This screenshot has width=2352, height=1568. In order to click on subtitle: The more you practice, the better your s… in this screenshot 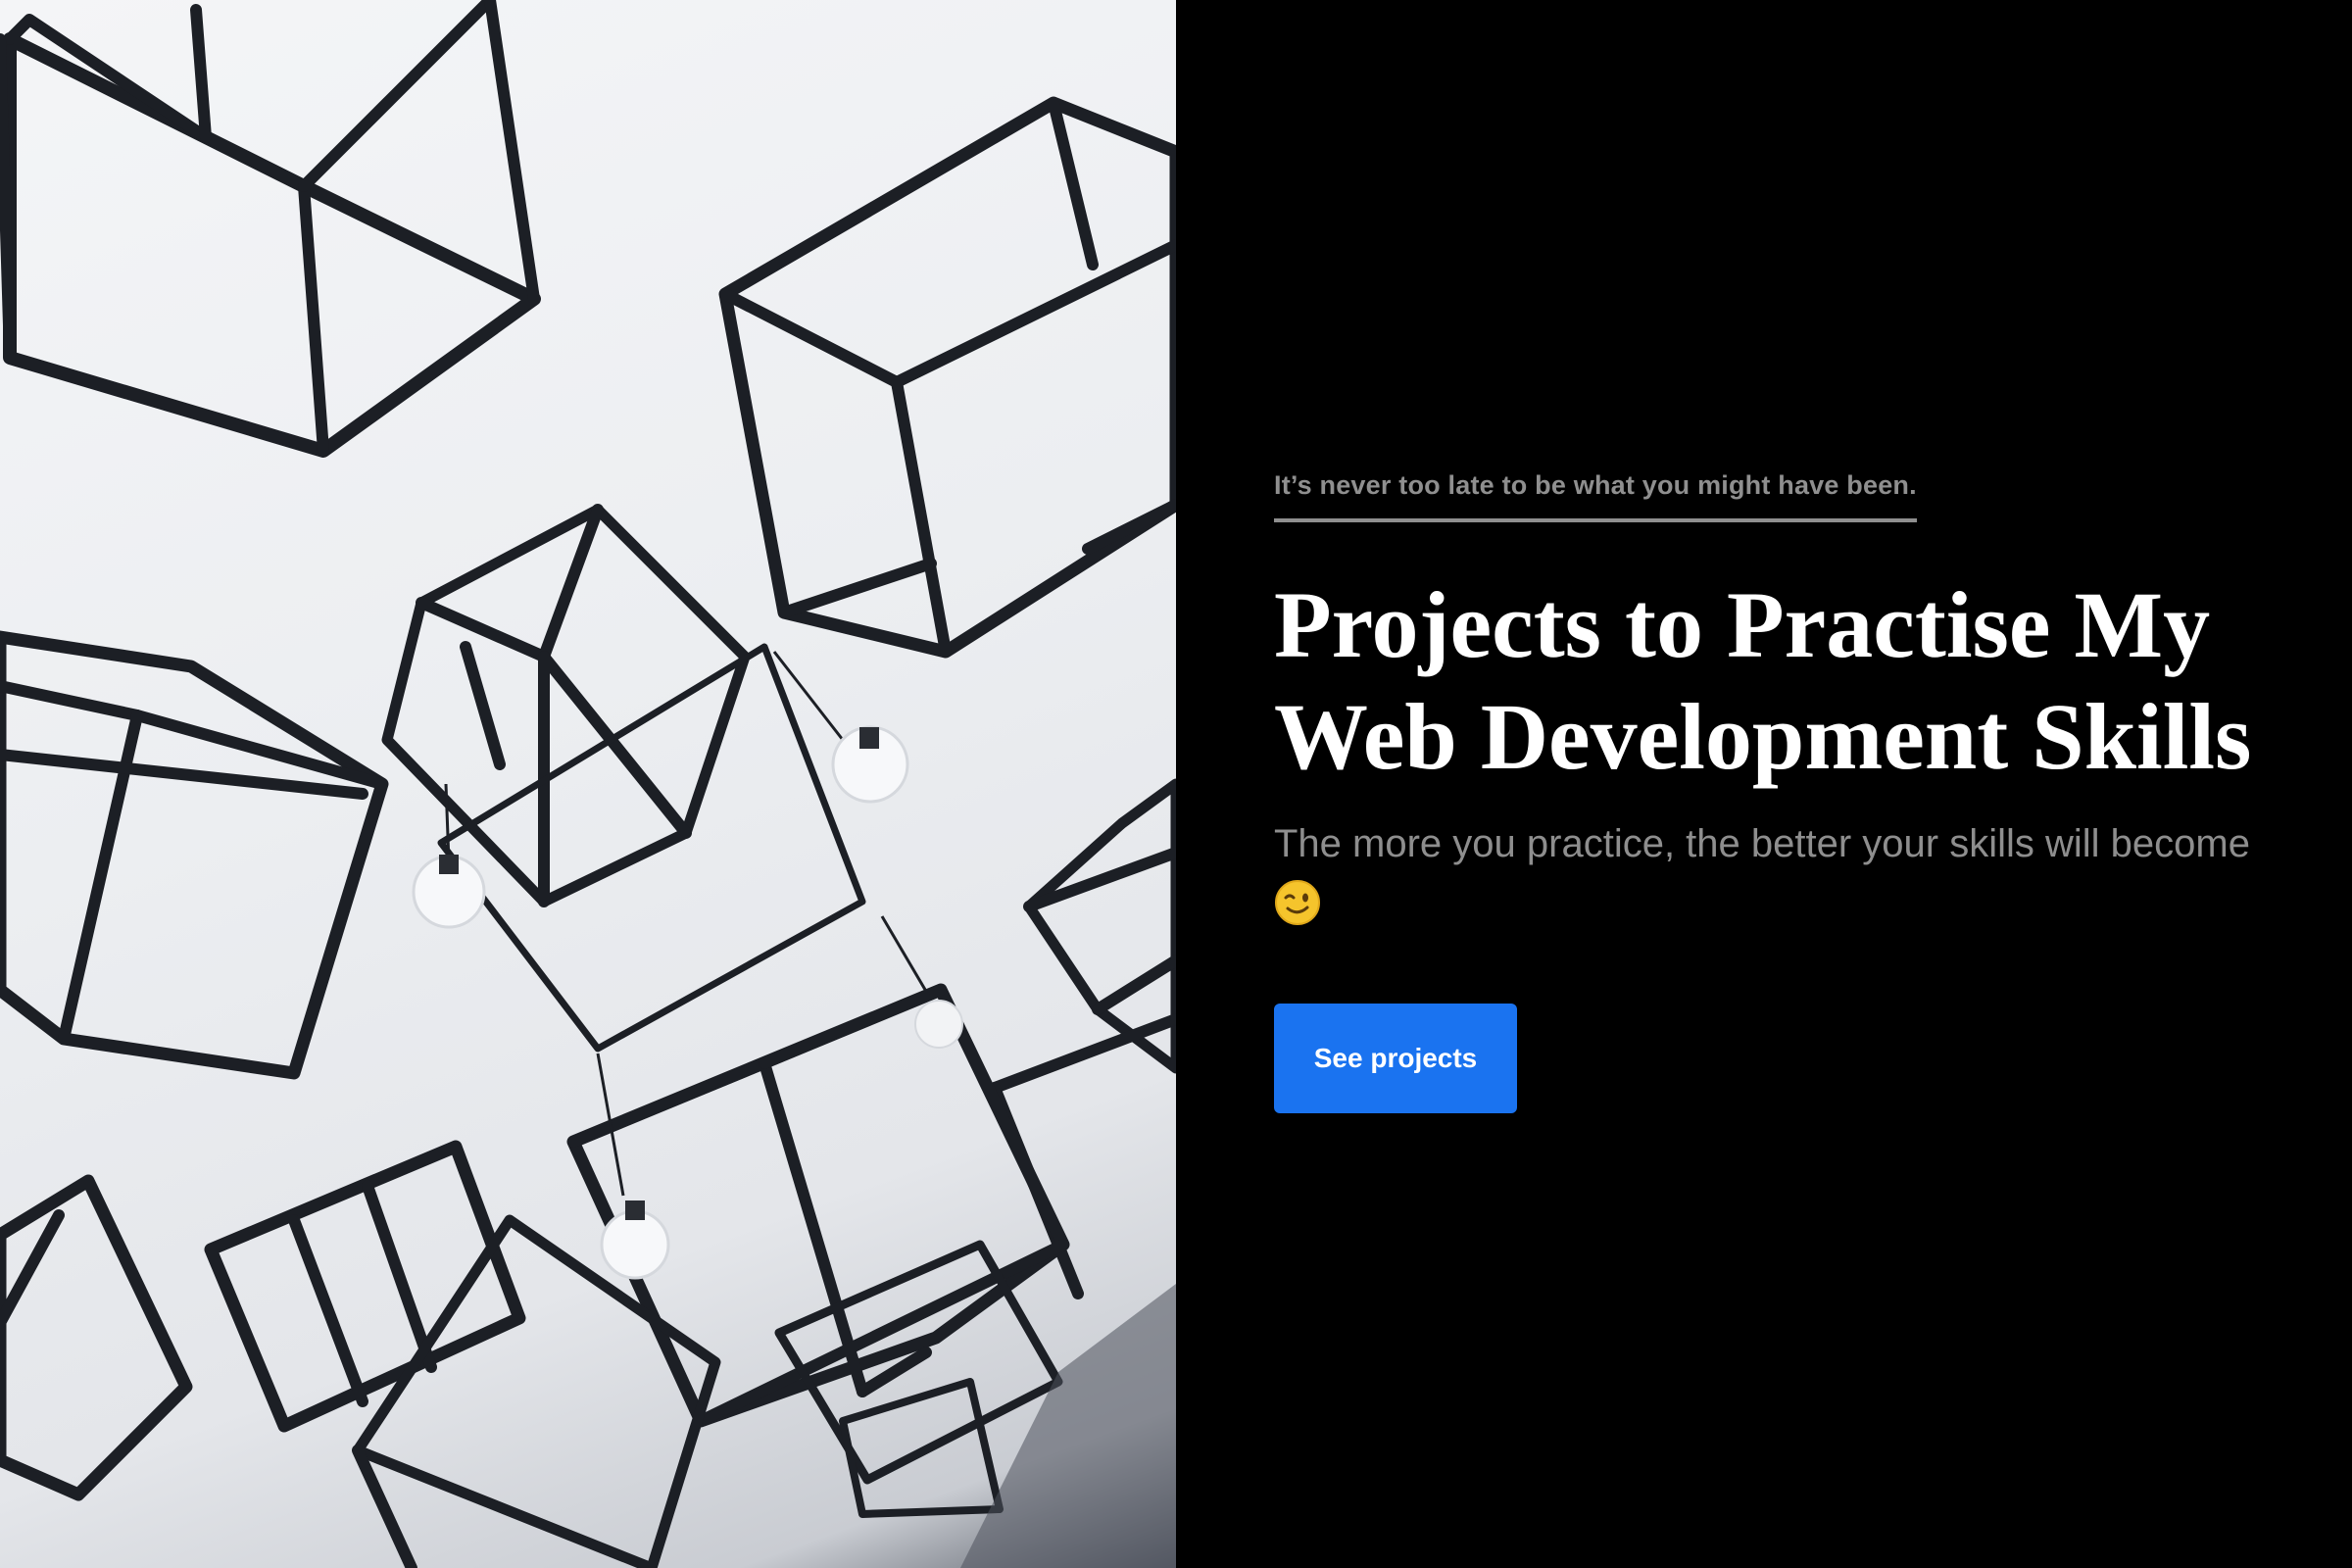, I will do `click(1774, 878)`.